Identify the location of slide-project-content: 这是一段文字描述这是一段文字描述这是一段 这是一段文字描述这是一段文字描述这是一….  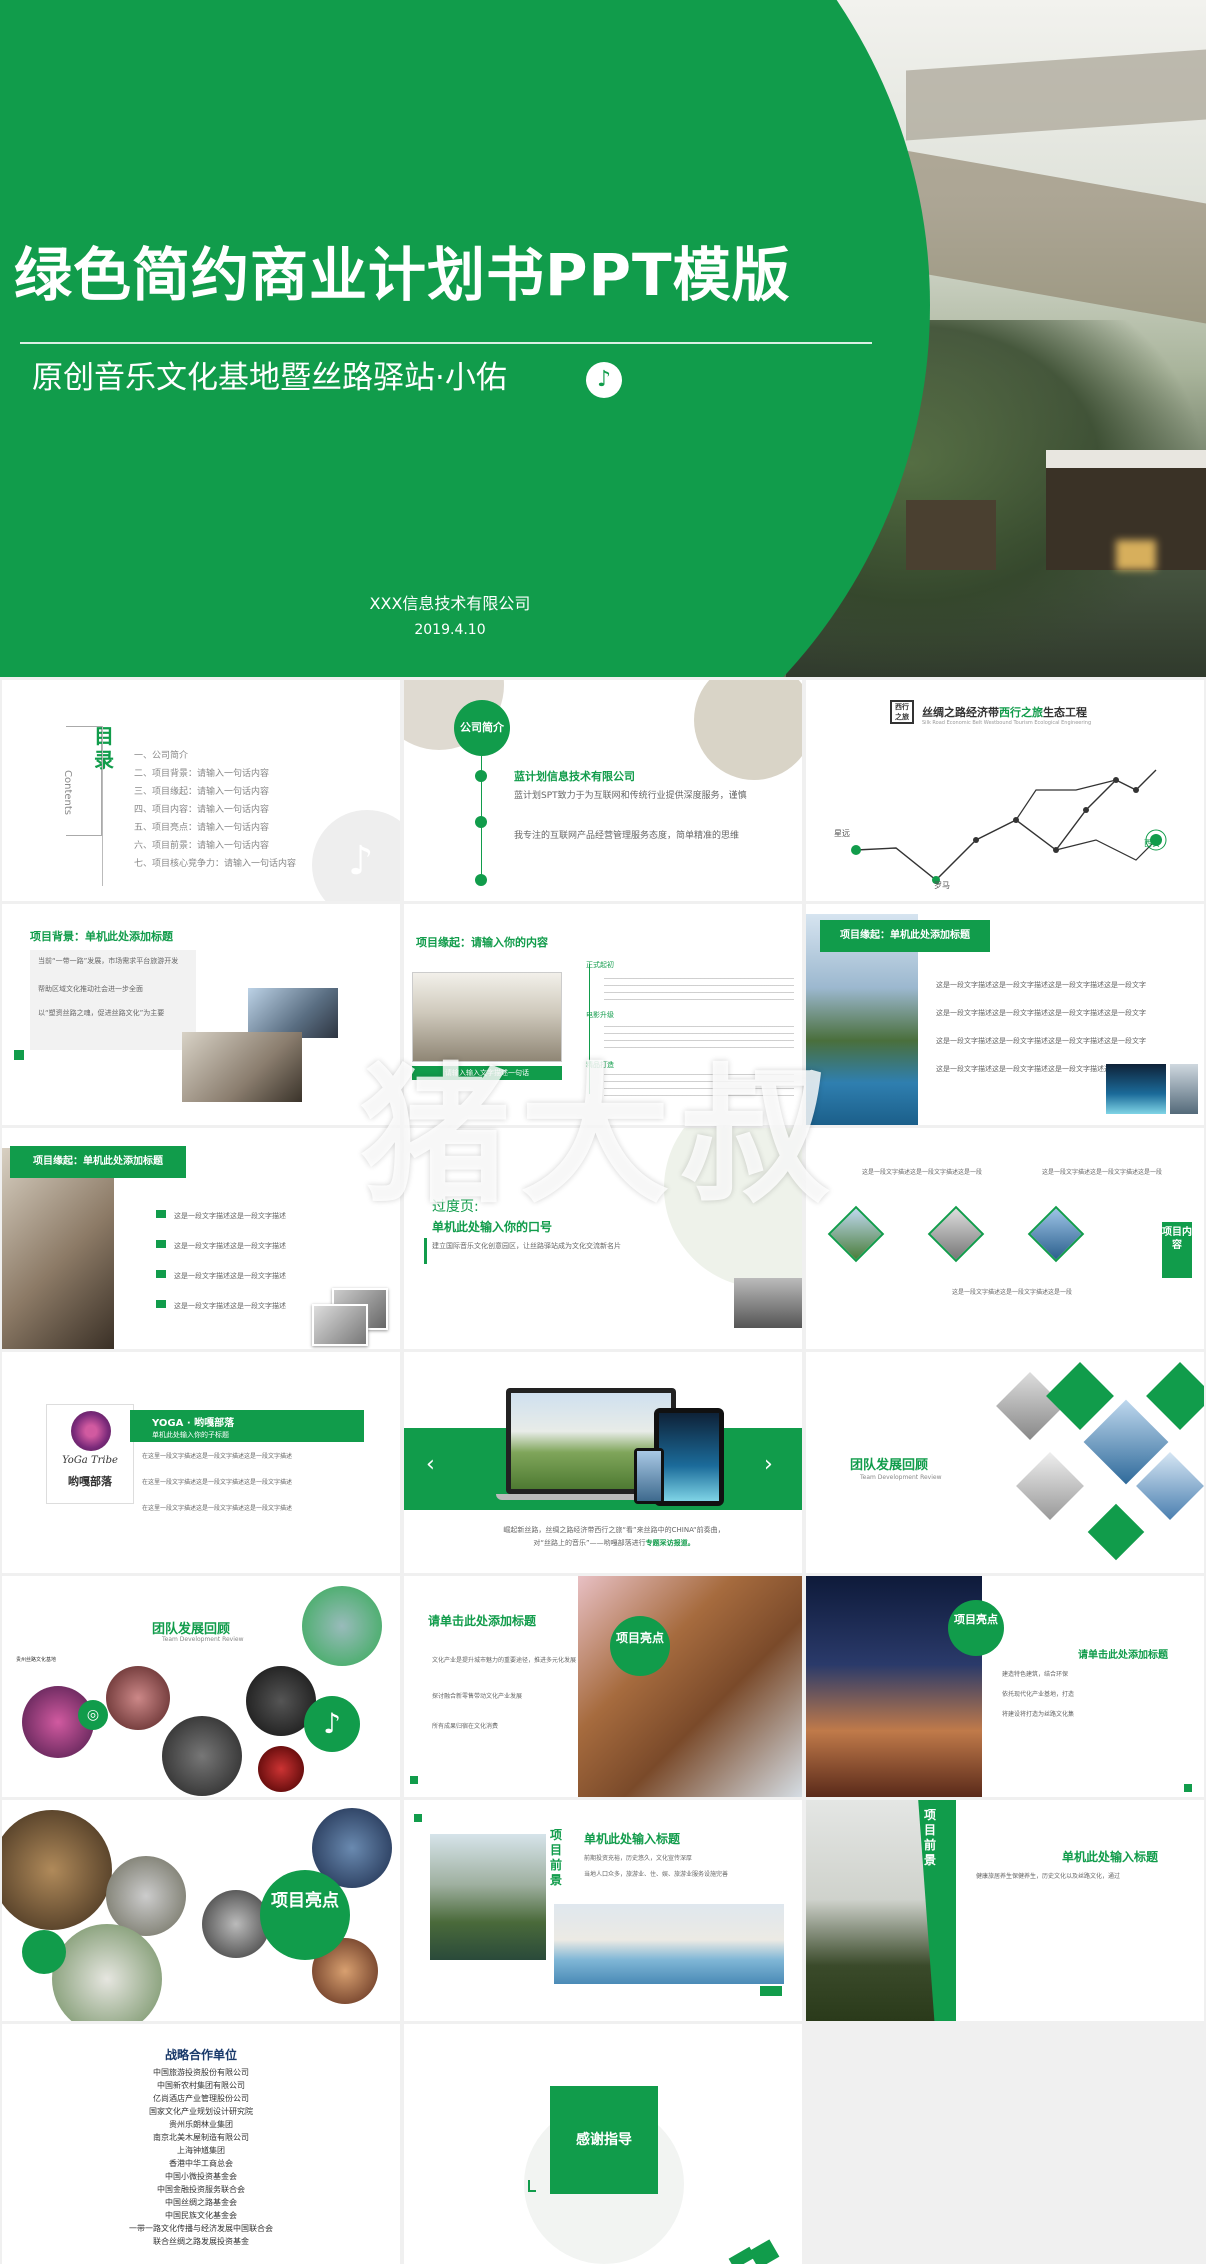
(1005, 1238).